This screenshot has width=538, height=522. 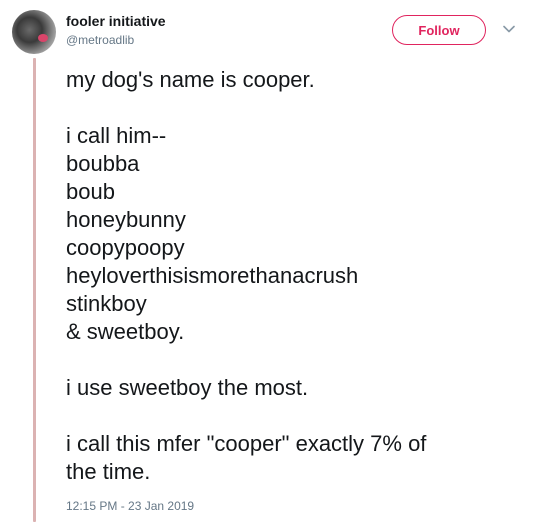 I want to click on tweet-line: my dog's name is cooper., so click(x=190, y=79).